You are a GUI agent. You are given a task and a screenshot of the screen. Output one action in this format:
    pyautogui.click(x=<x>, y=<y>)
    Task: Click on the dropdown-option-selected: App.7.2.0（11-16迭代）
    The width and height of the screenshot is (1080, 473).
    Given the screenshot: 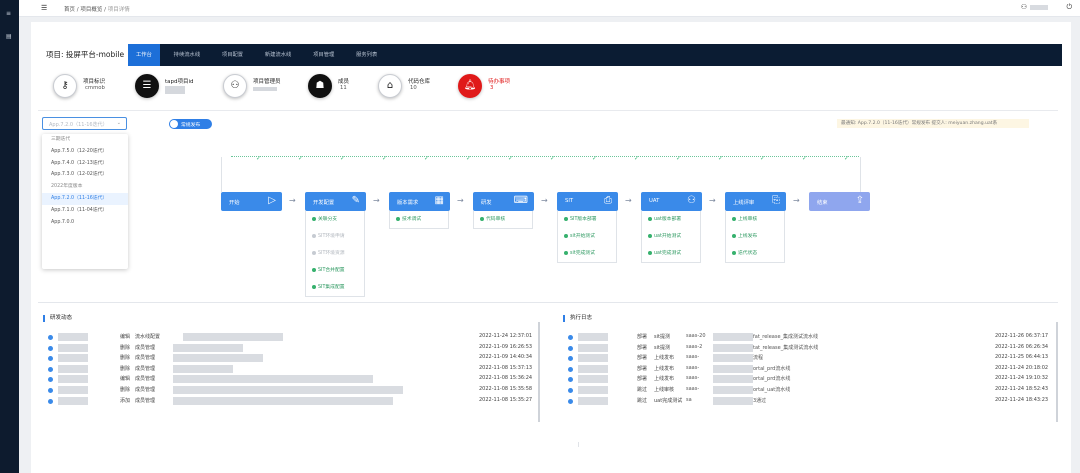 What is the action you would take?
    pyautogui.click(x=85, y=198)
    